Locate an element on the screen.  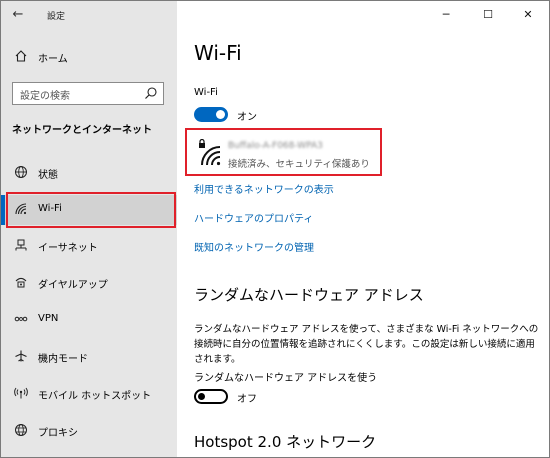
sidebar-item-label: VPN is located at coordinates (48, 318).